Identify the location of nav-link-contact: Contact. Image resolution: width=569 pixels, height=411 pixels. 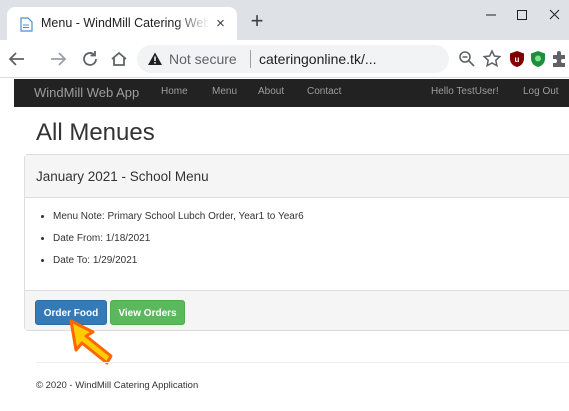
(324, 91).